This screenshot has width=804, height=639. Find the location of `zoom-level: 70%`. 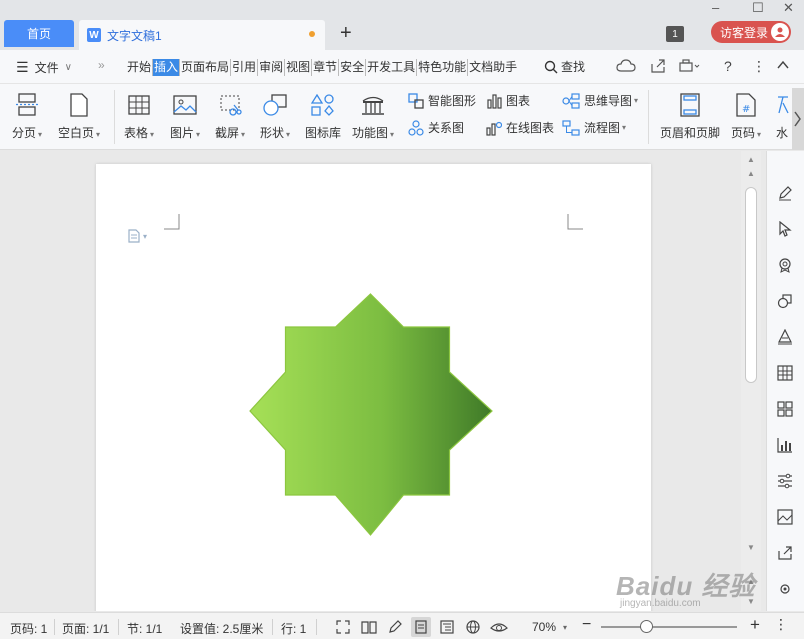

zoom-level: 70% is located at coordinates (544, 627).